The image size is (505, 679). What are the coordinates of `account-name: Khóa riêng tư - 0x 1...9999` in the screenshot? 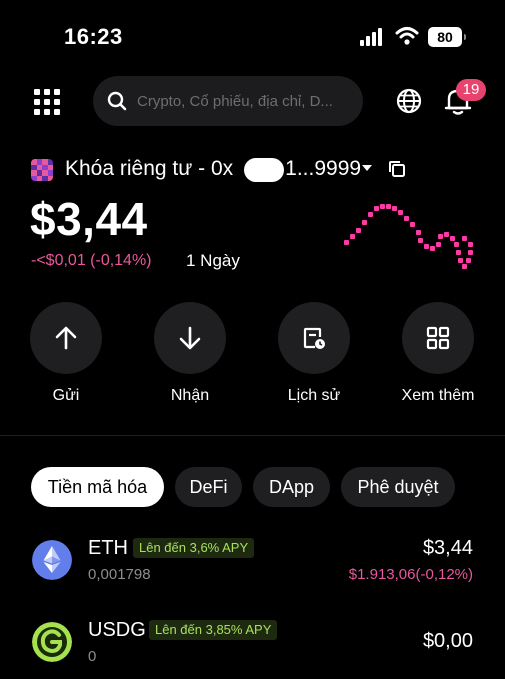 It's located at (213, 169).